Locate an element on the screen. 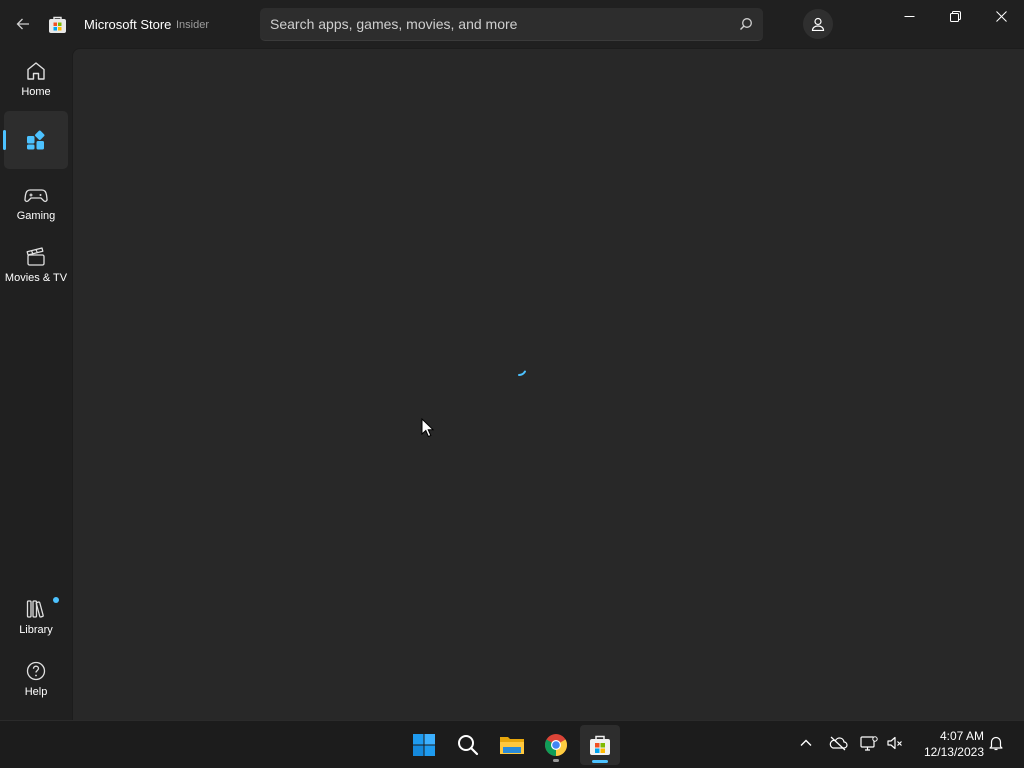 This screenshot has width=1024, height=768. microsoft-store-icon is located at coordinates (600, 745).